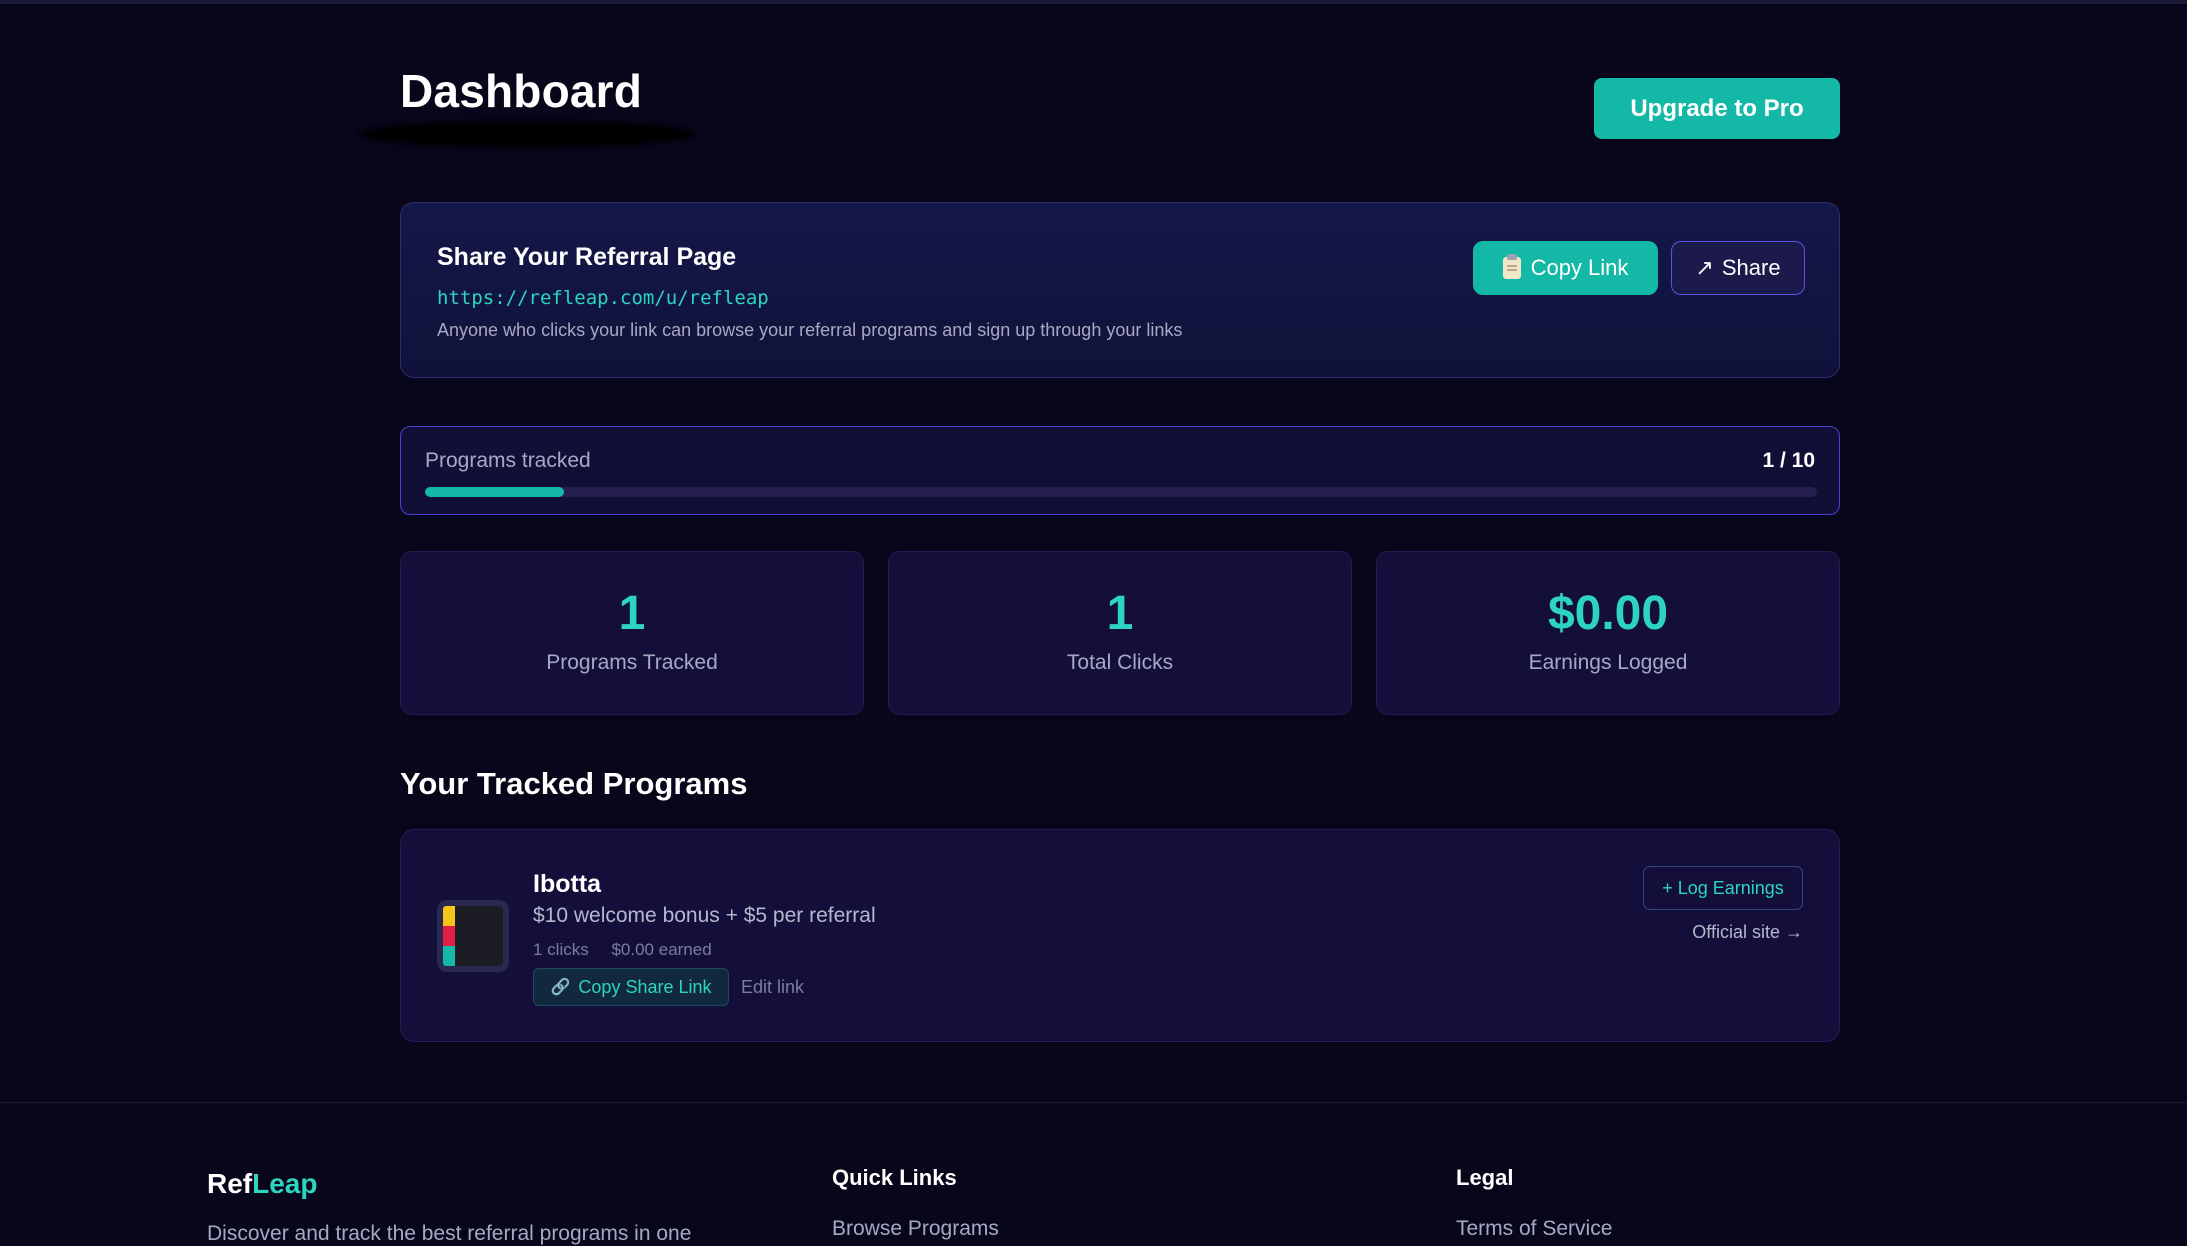  Describe the element at coordinates (661, 949) in the screenshot. I see `program-earned: $0.00 earned` at that location.